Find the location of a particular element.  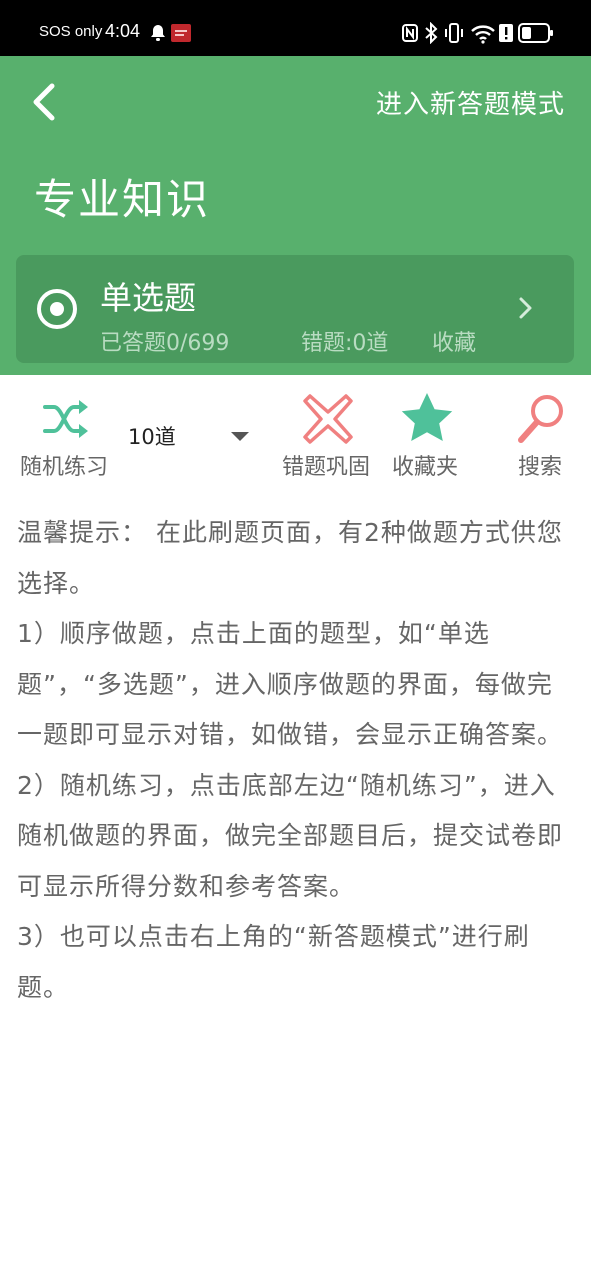

back-arrow-icon is located at coordinates (46, 102).